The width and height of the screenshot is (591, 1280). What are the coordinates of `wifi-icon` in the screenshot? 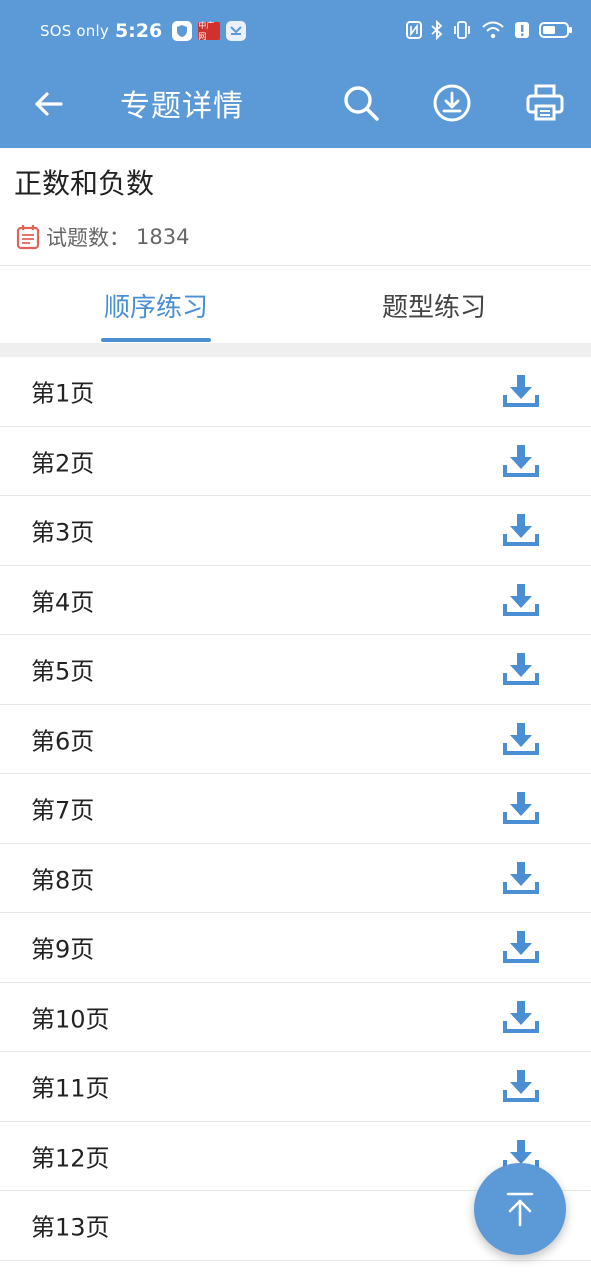 It's located at (493, 32).